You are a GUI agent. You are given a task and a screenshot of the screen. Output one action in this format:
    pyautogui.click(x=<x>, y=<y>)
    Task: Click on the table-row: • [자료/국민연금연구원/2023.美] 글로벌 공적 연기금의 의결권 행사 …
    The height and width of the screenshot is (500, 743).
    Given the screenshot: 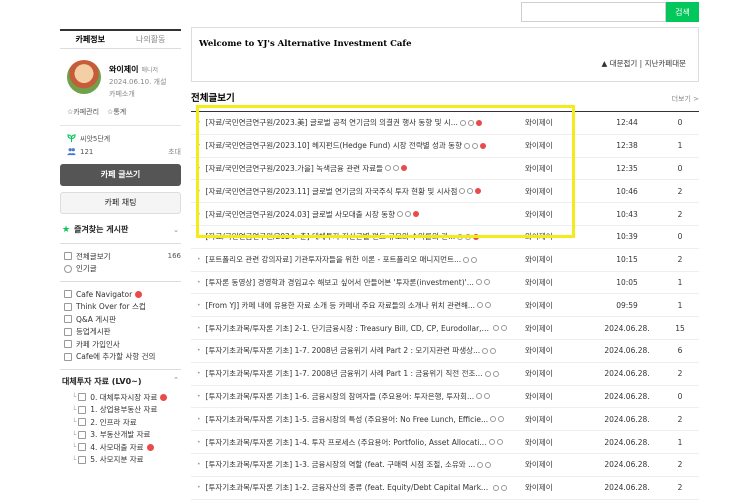 What is the action you would take?
    pyautogui.click(x=445, y=123)
    